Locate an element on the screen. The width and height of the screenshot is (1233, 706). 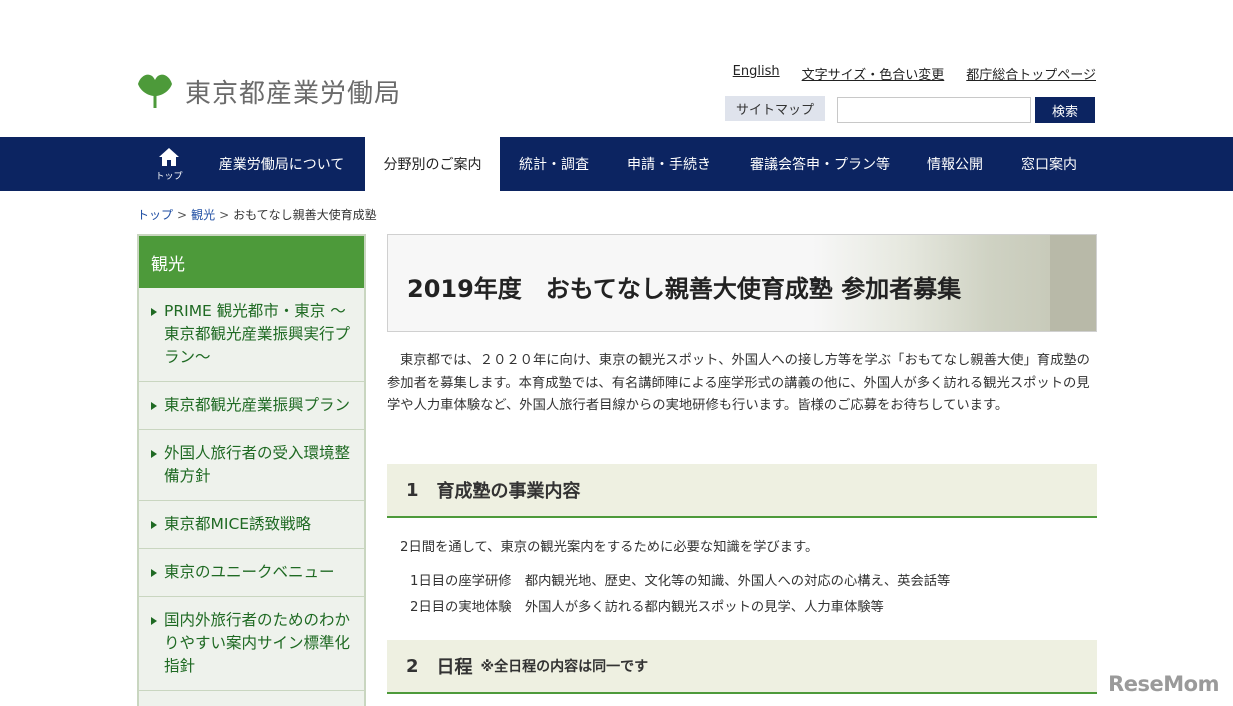
section-heading-1: 1 育成塾の事業内容 is located at coordinates (742, 491).